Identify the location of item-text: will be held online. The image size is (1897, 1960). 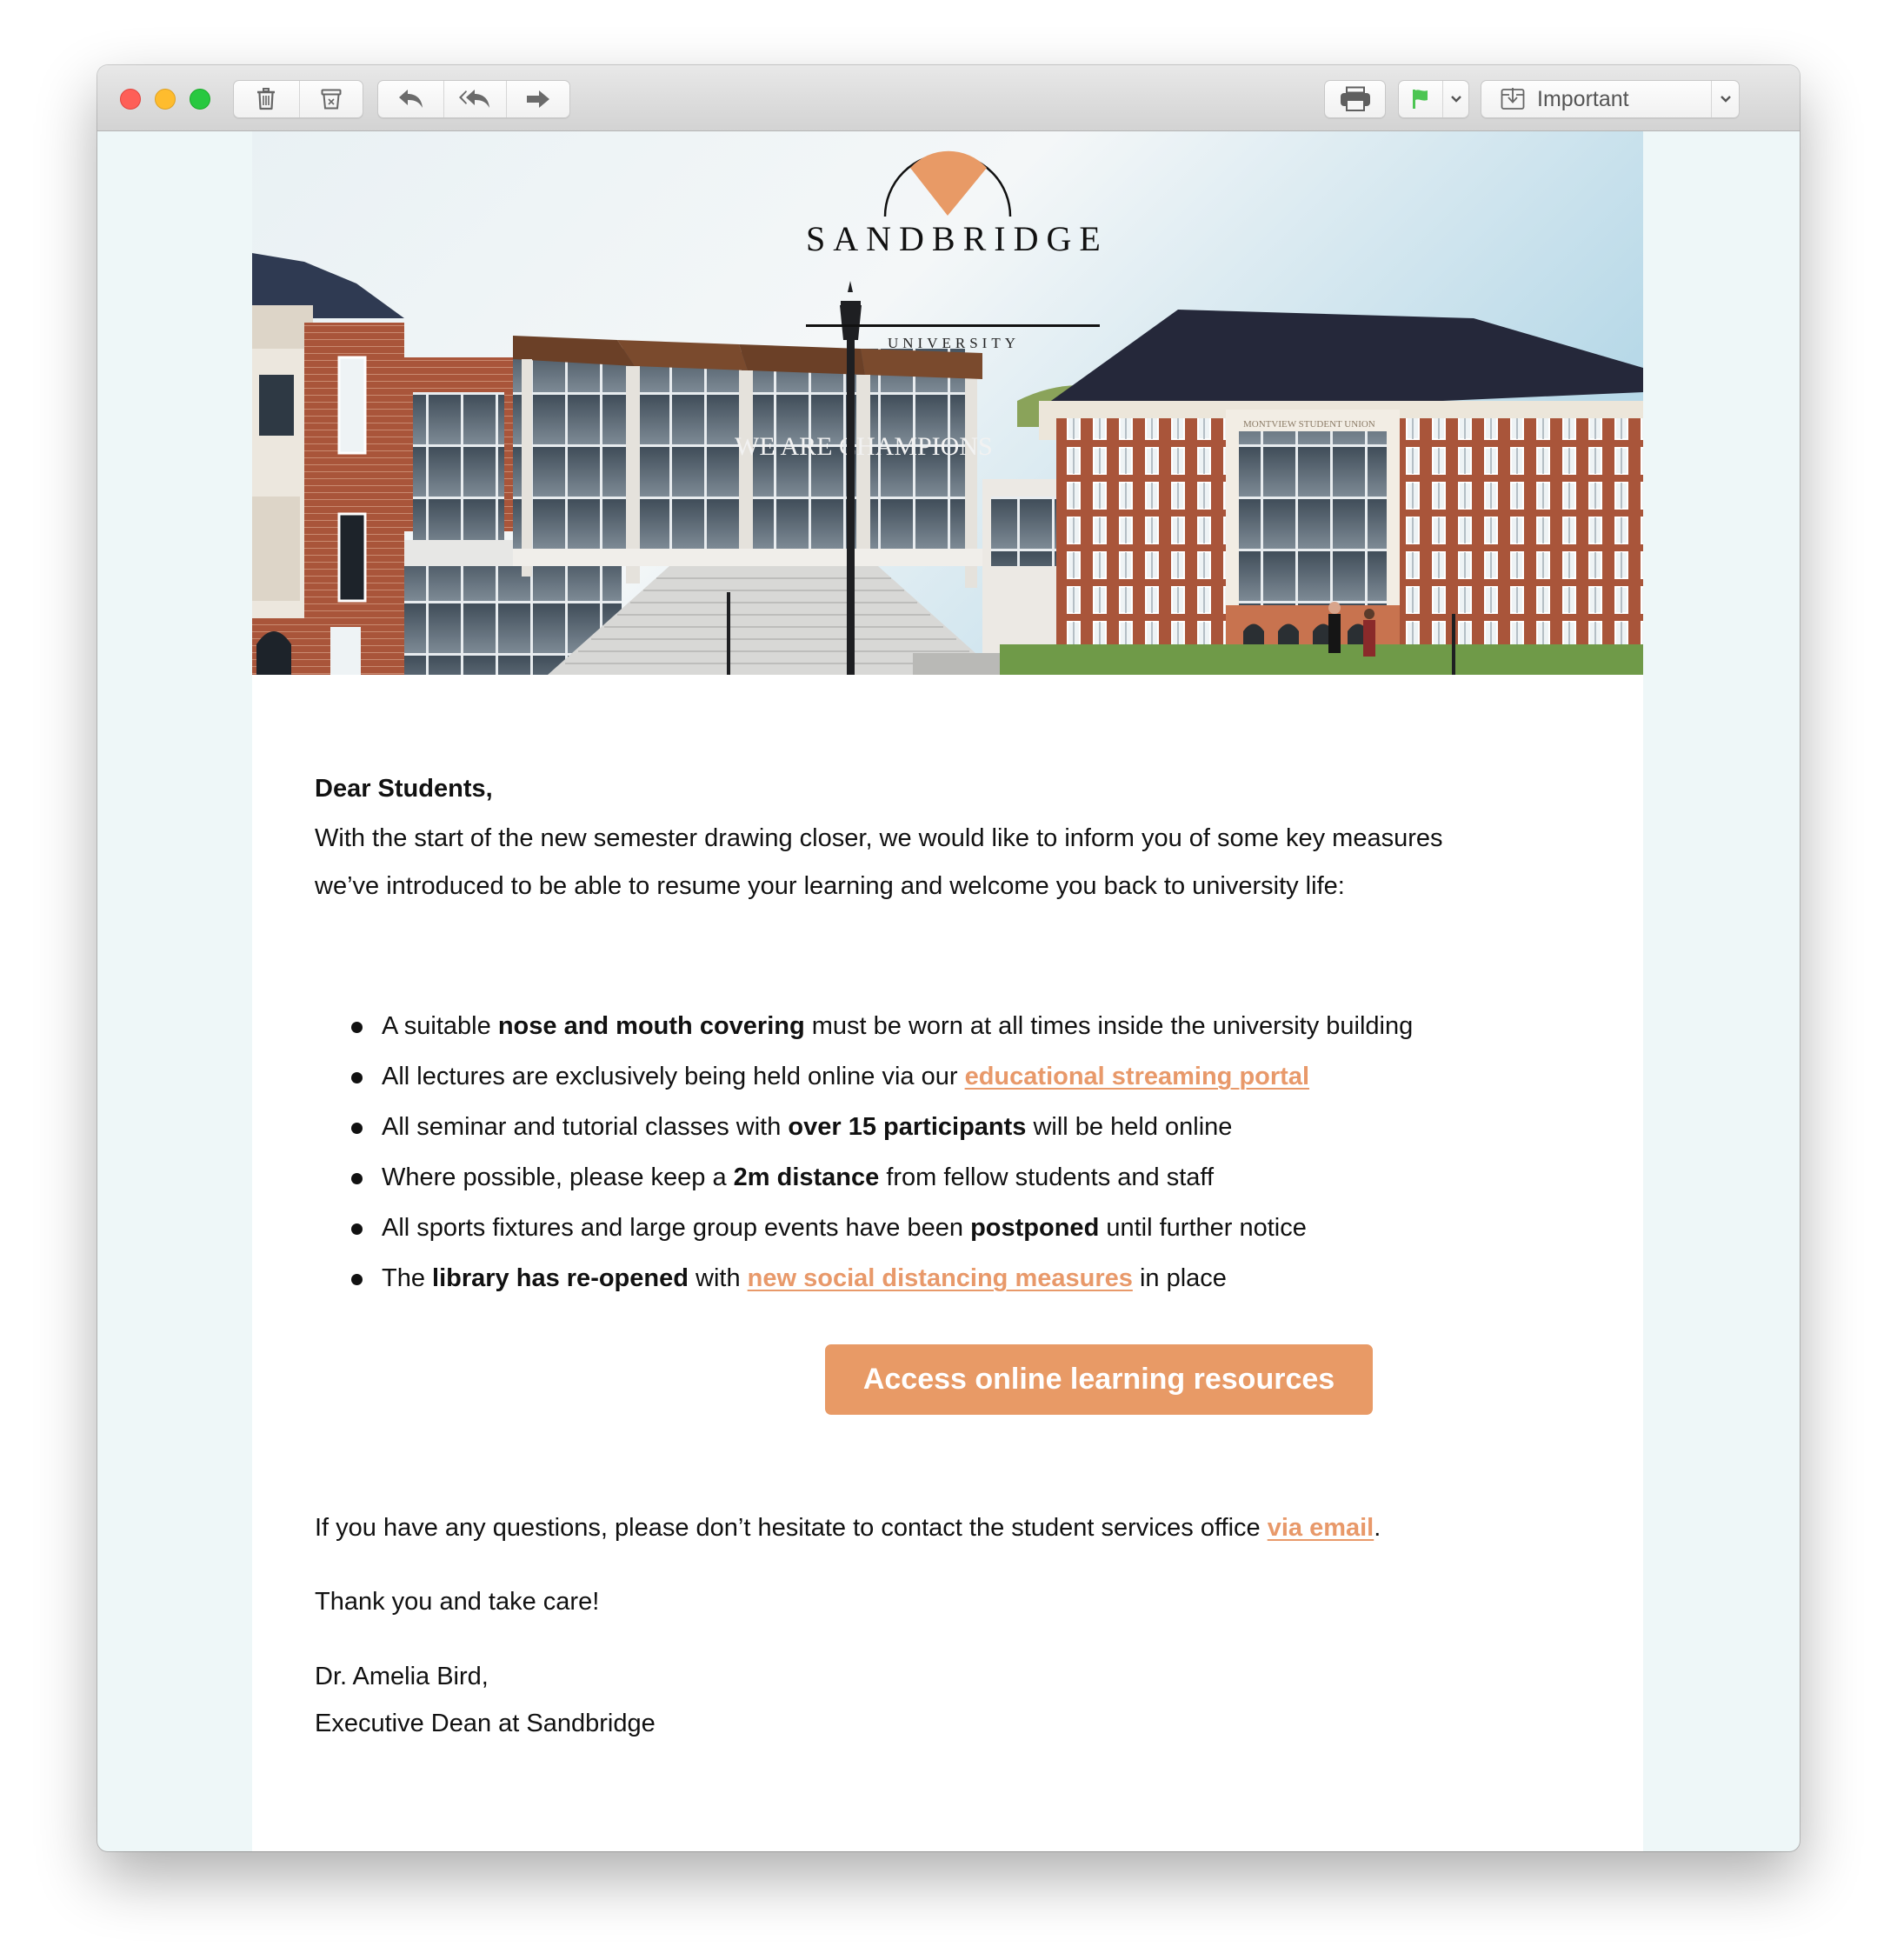
(1129, 1127).